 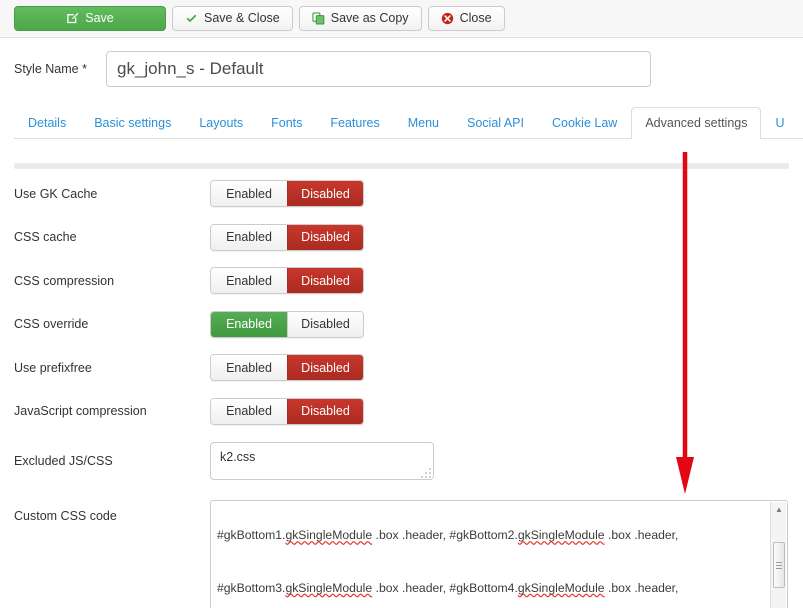 I want to click on close-button-label: Close, so click(x=475, y=18).